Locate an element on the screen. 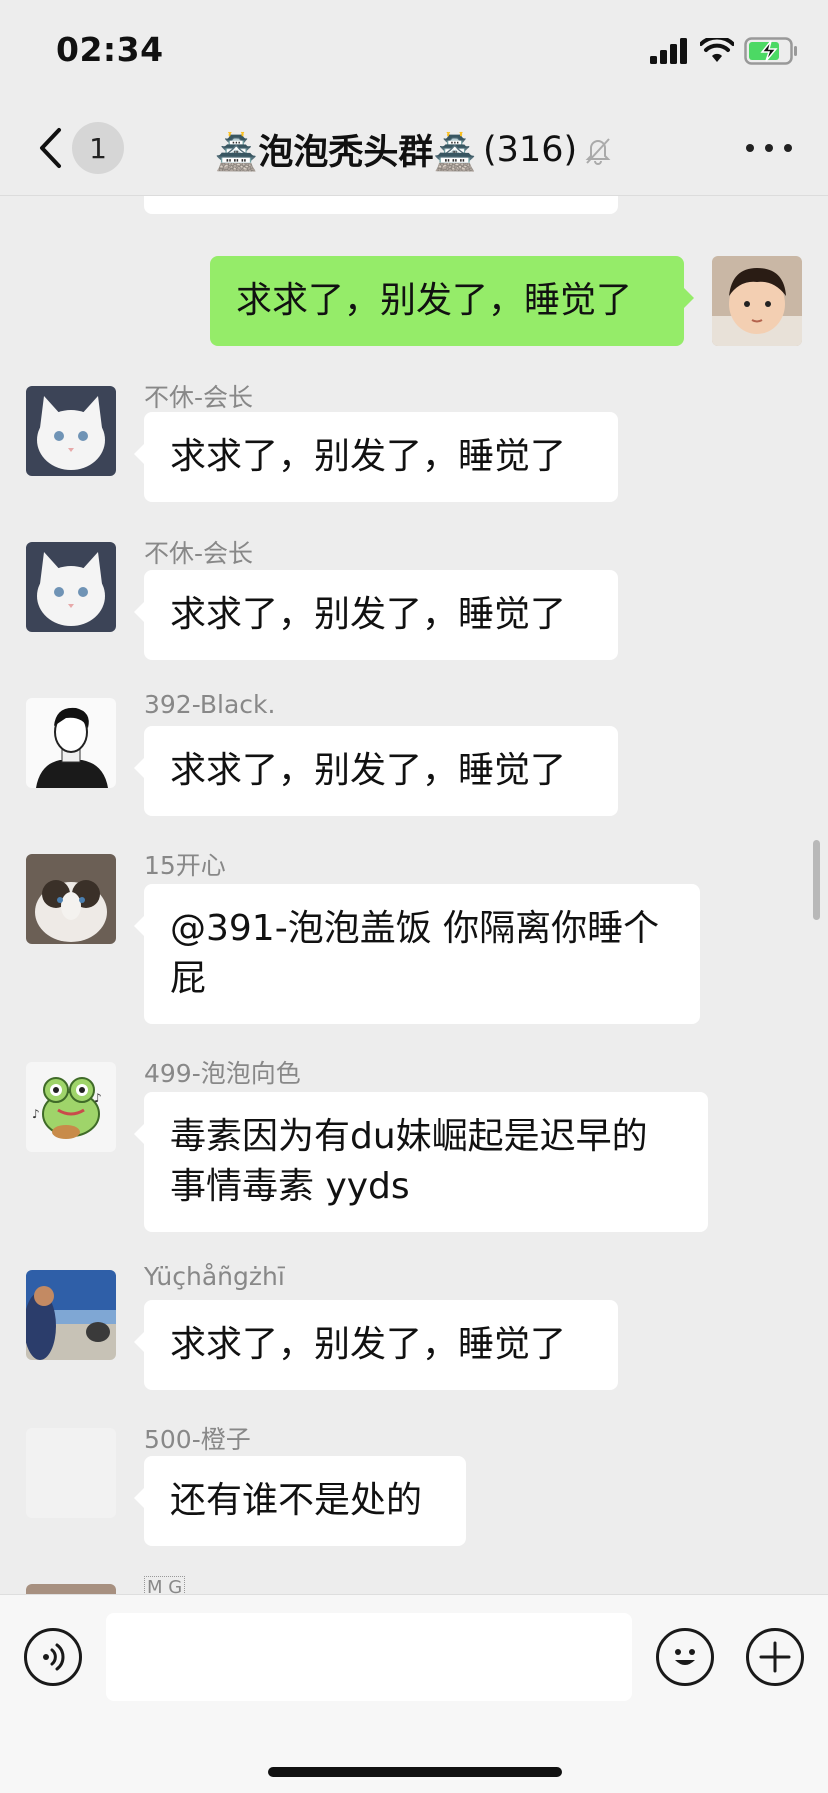  sender-name: Yüçhåñgżhī is located at coordinates (214, 1276).